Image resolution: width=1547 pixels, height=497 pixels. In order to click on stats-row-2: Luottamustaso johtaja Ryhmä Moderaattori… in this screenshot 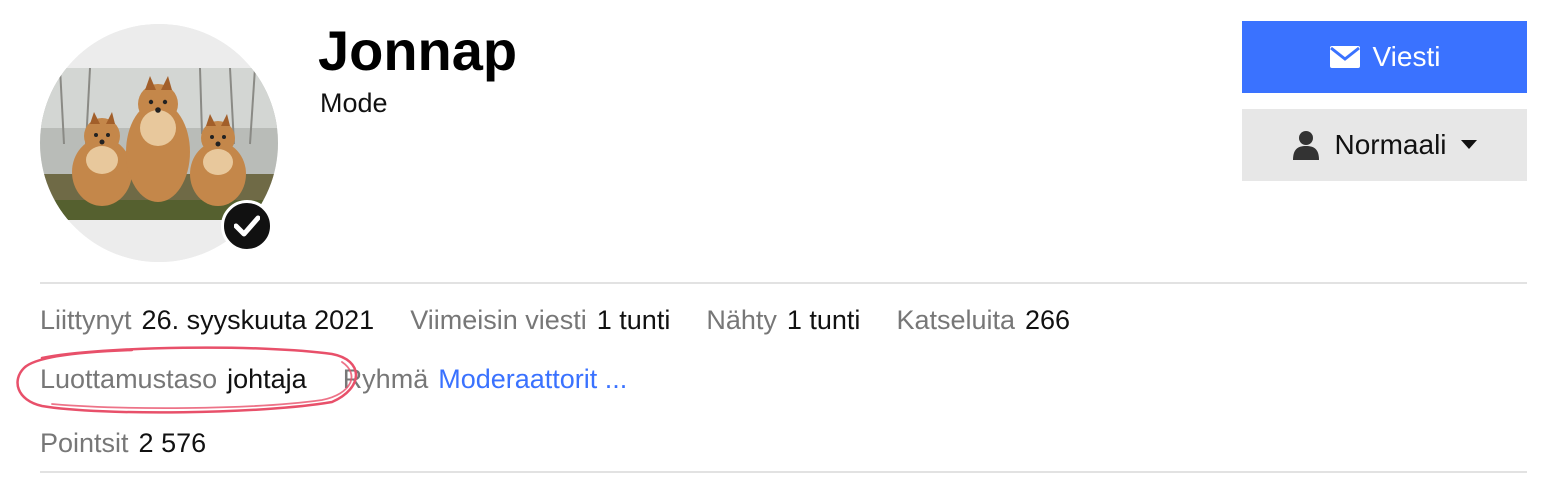, I will do `click(333, 379)`.